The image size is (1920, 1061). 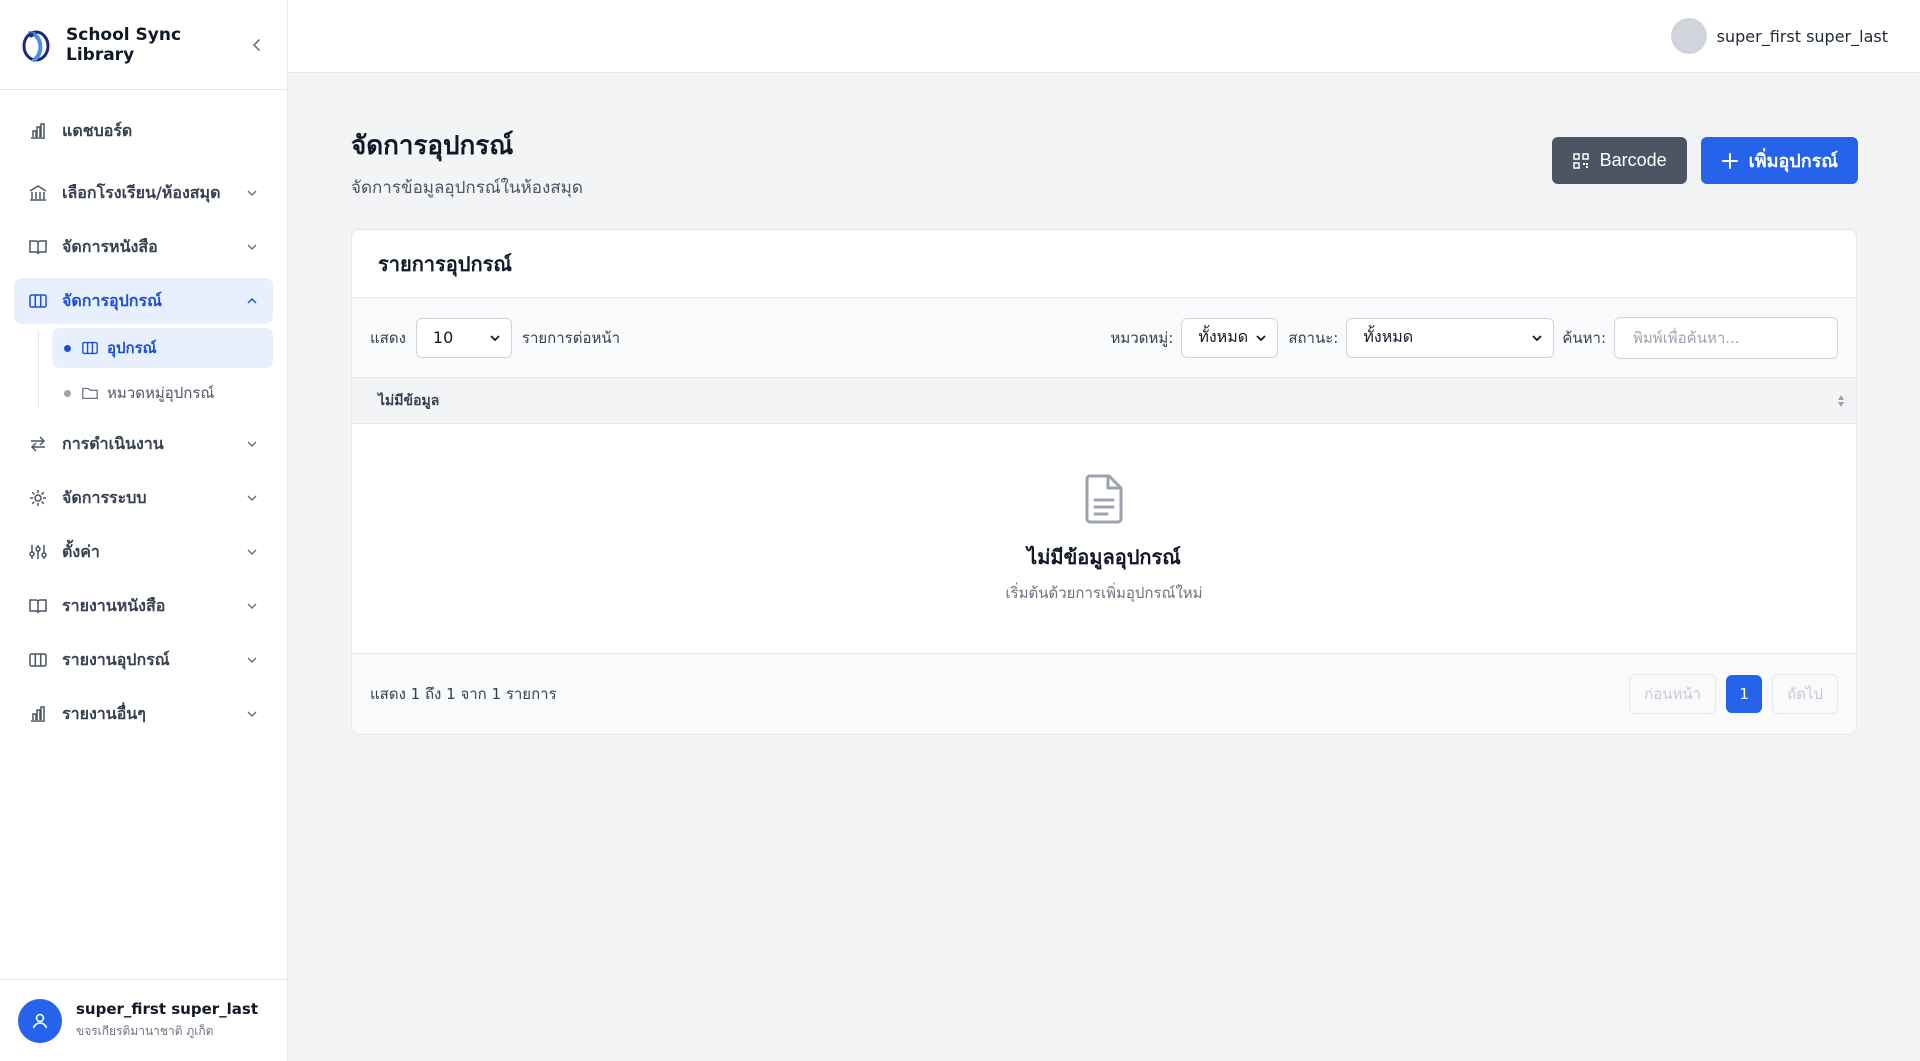 I want to click on folder-icon, so click(x=90, y=393).